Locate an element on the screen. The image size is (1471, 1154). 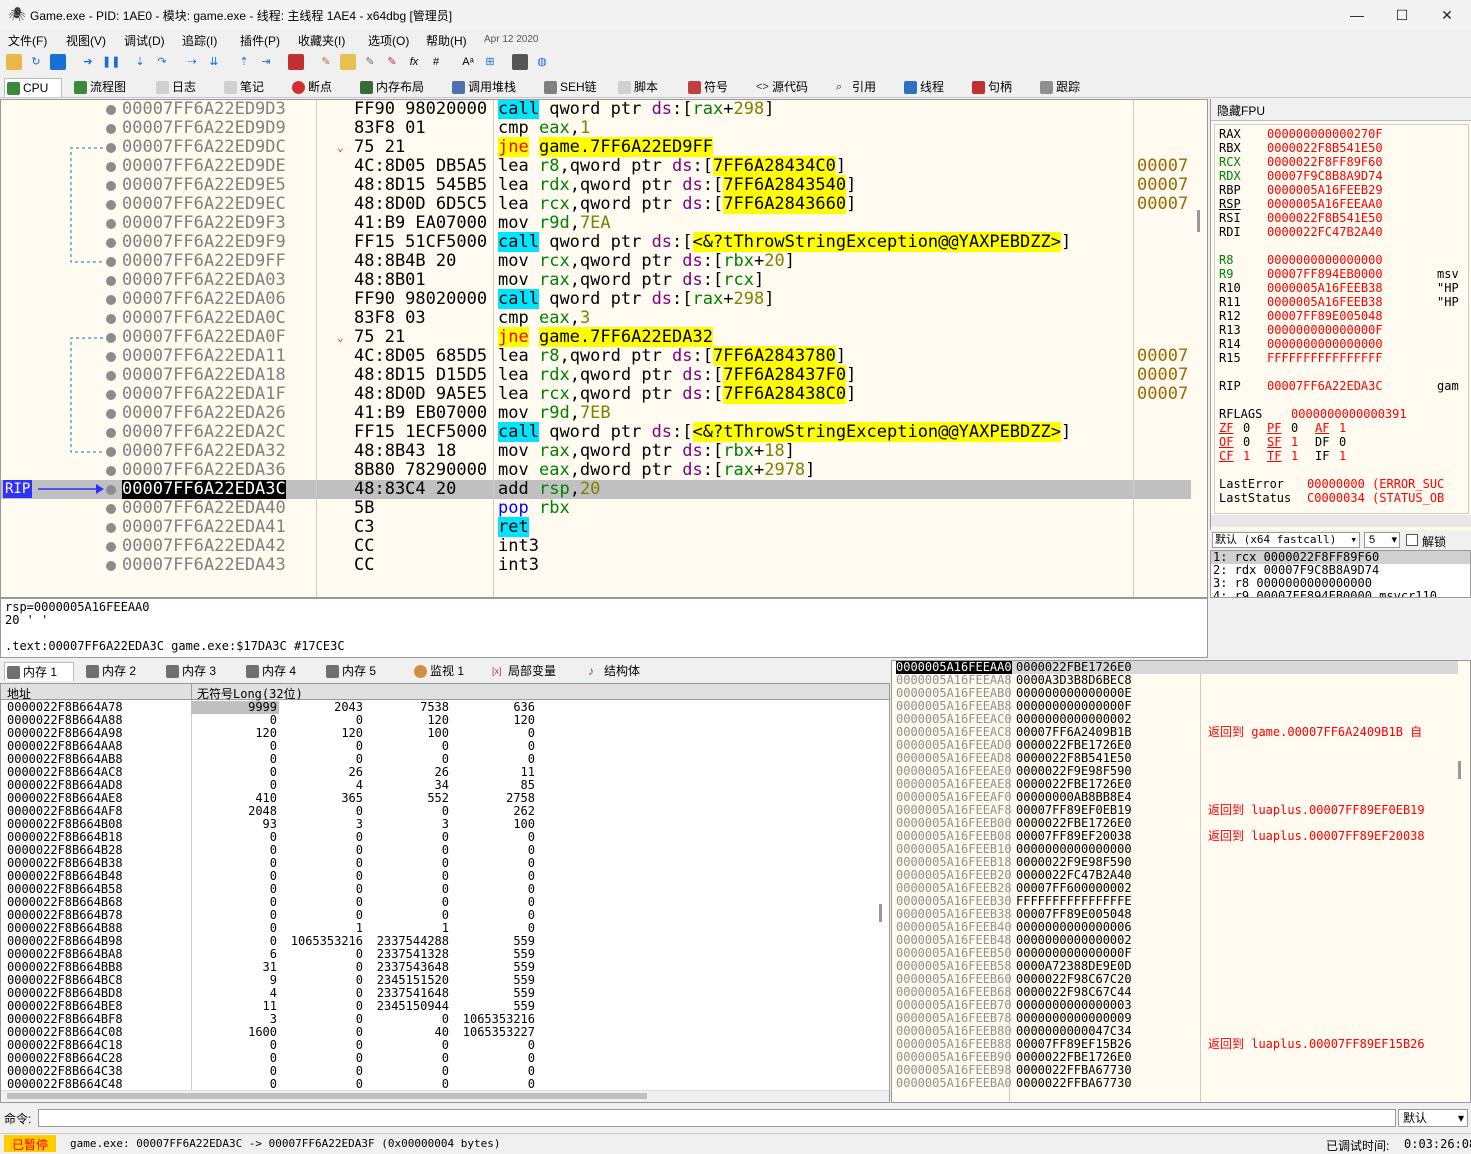
register-row: R12 00007FF89E005048 is located at coordinates (1301, 316).